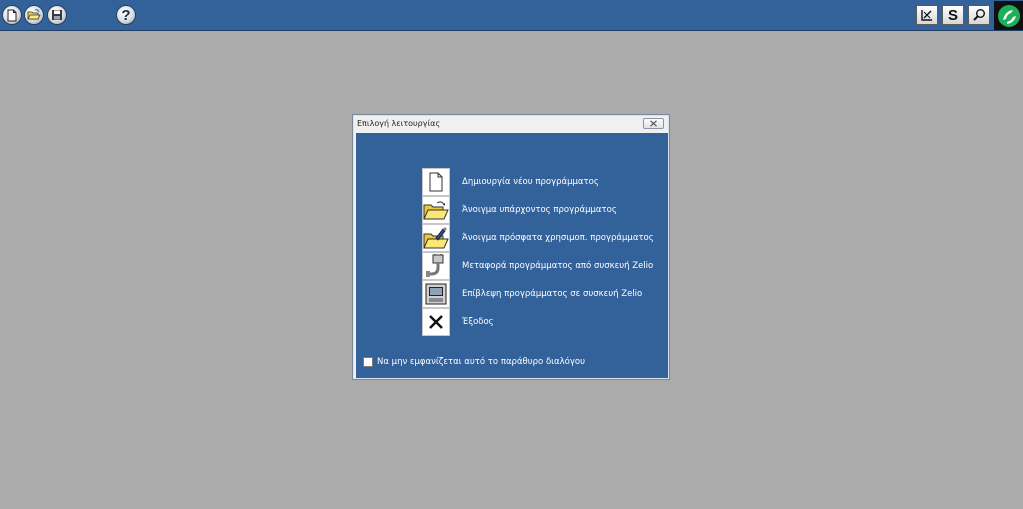 Image resolution: width=1023 pixels, height=509 pixels. I want to click on option-recent-program: Άνοιγμα πρόσφατα χρησιμοπ. προγράμματος, so click(538, 238).